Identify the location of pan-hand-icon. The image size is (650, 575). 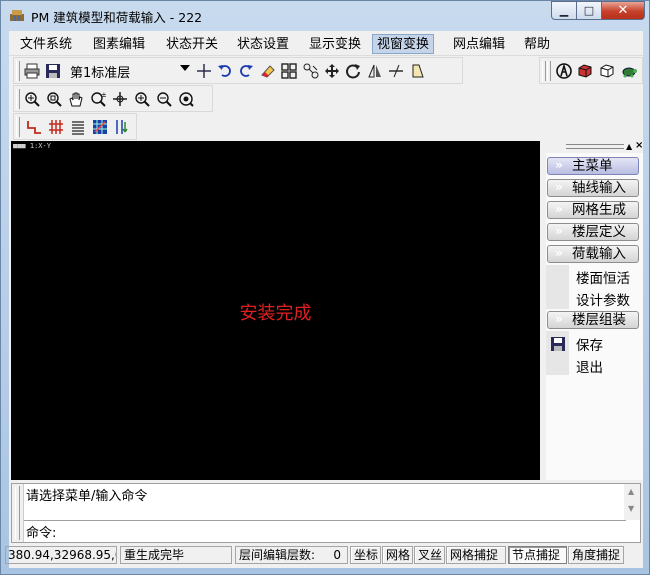
(76, 99).